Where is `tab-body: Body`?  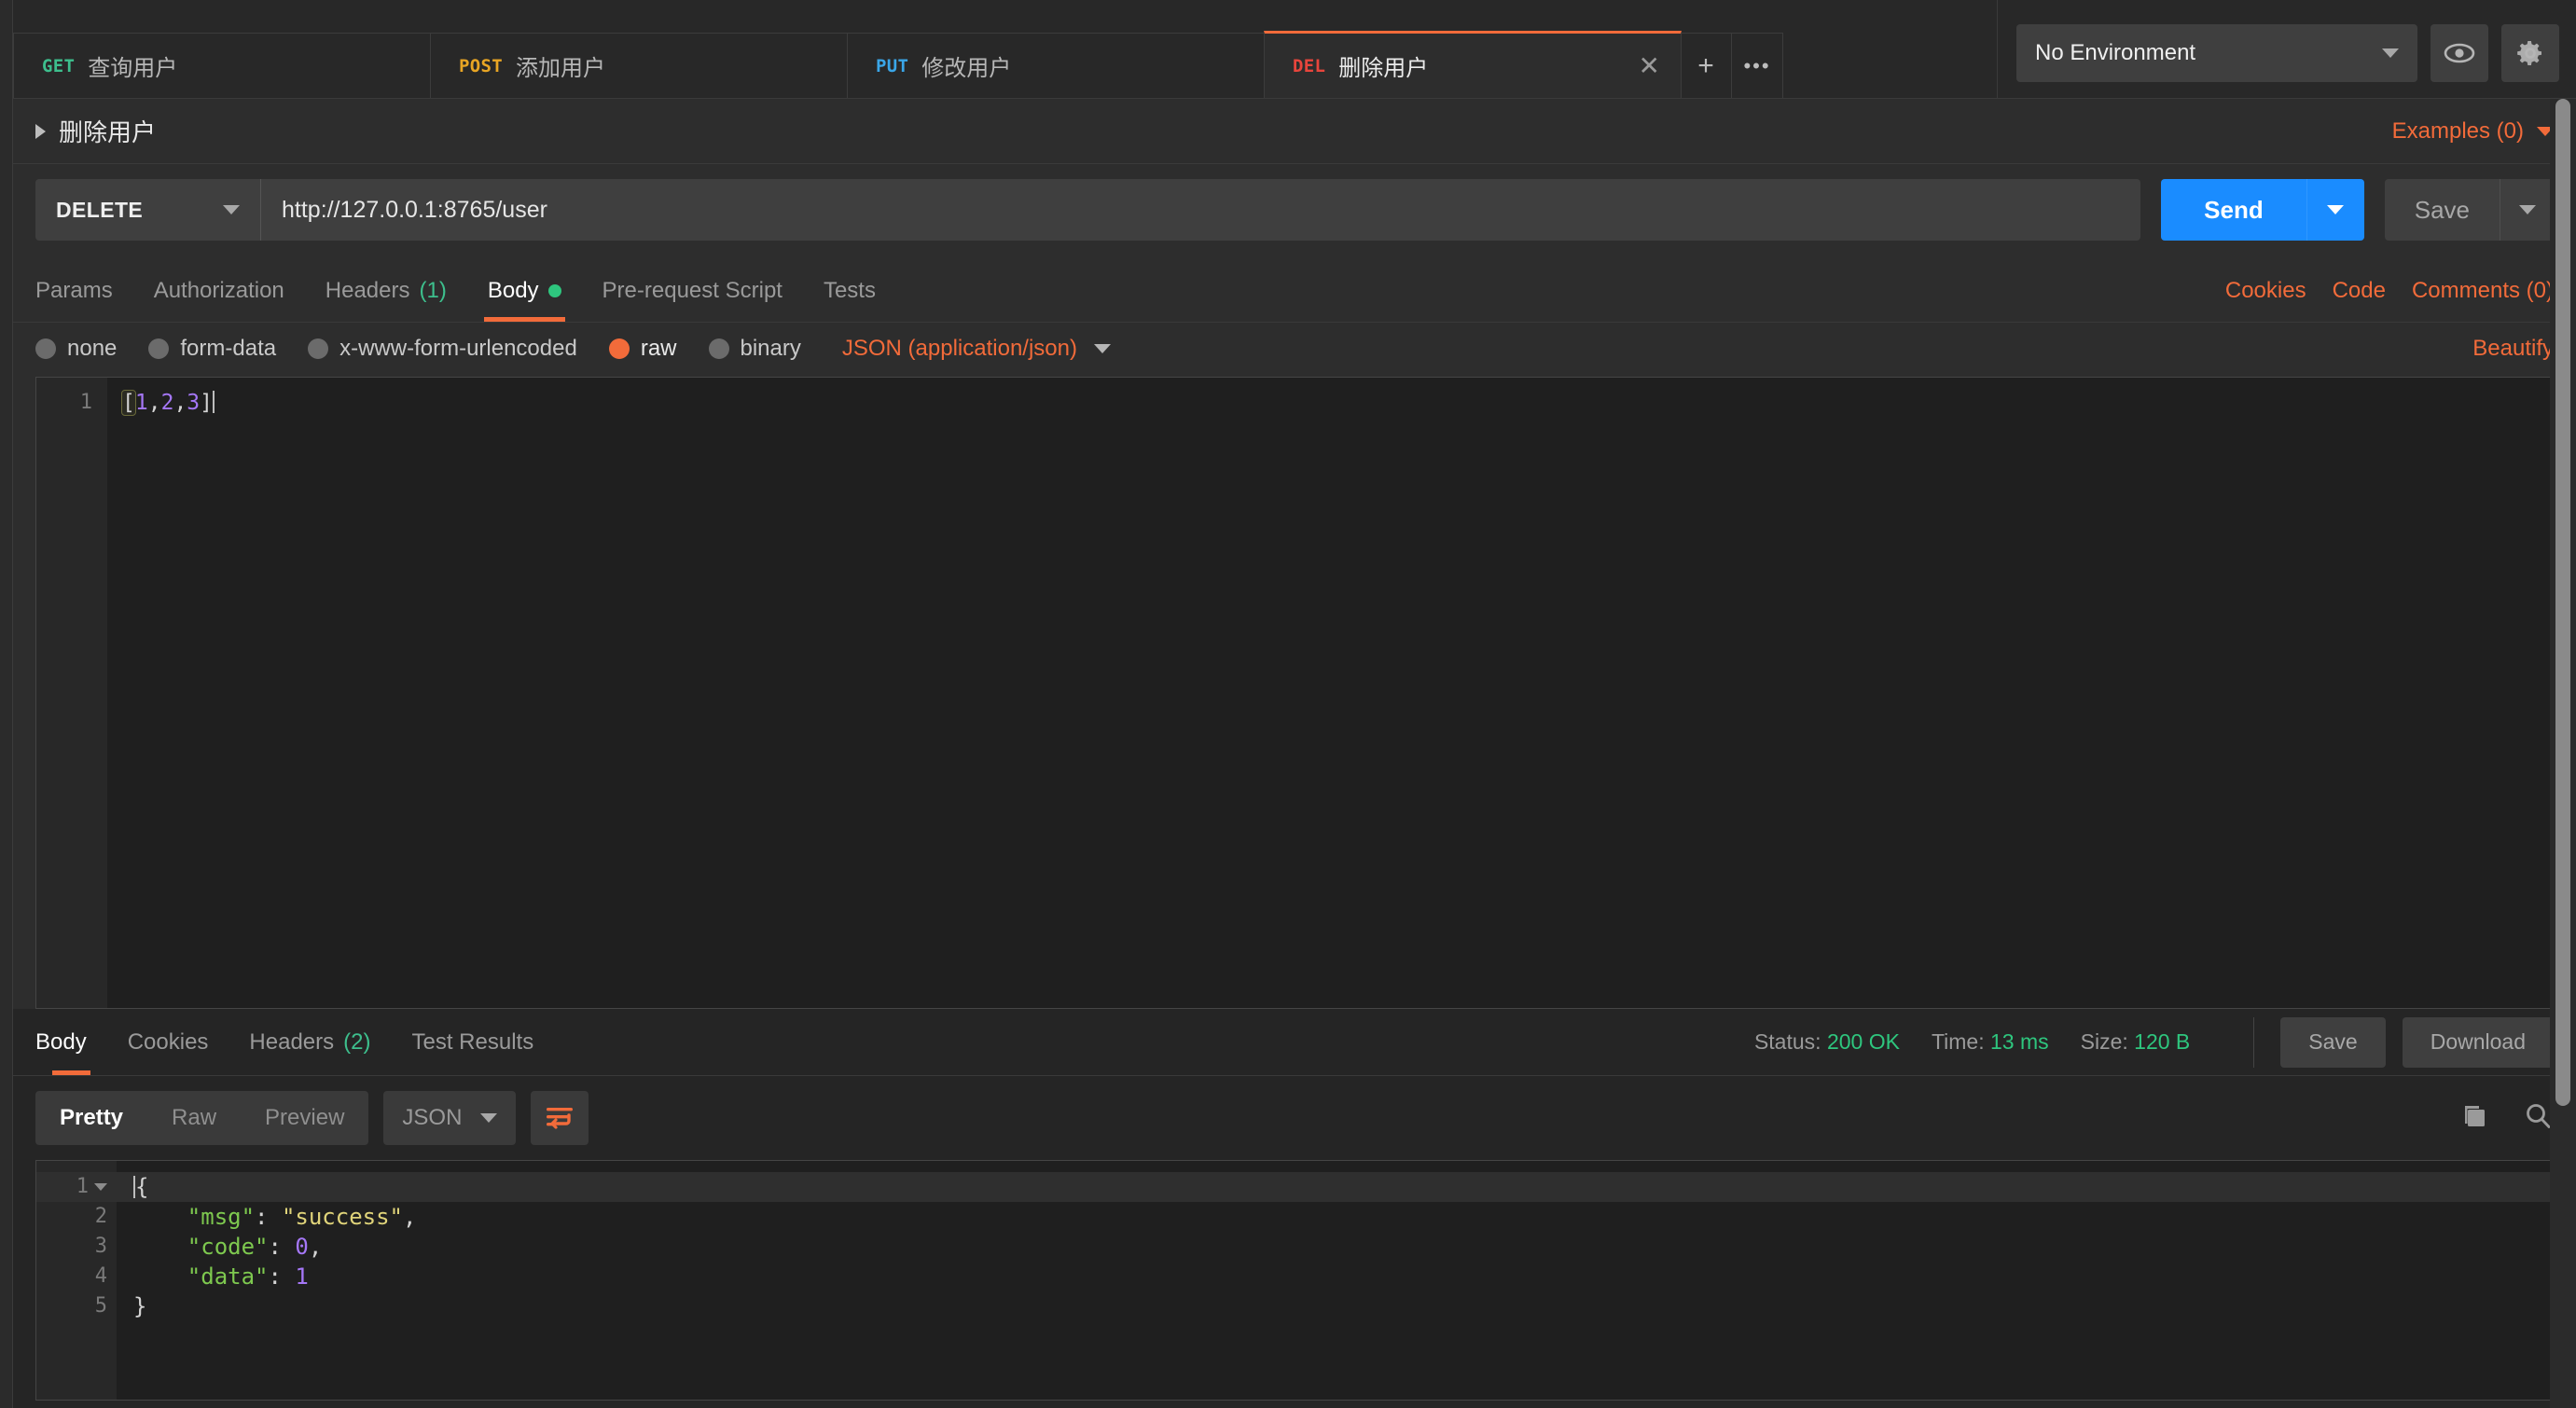
tab-body: Body is located at coordinates (524, 290).